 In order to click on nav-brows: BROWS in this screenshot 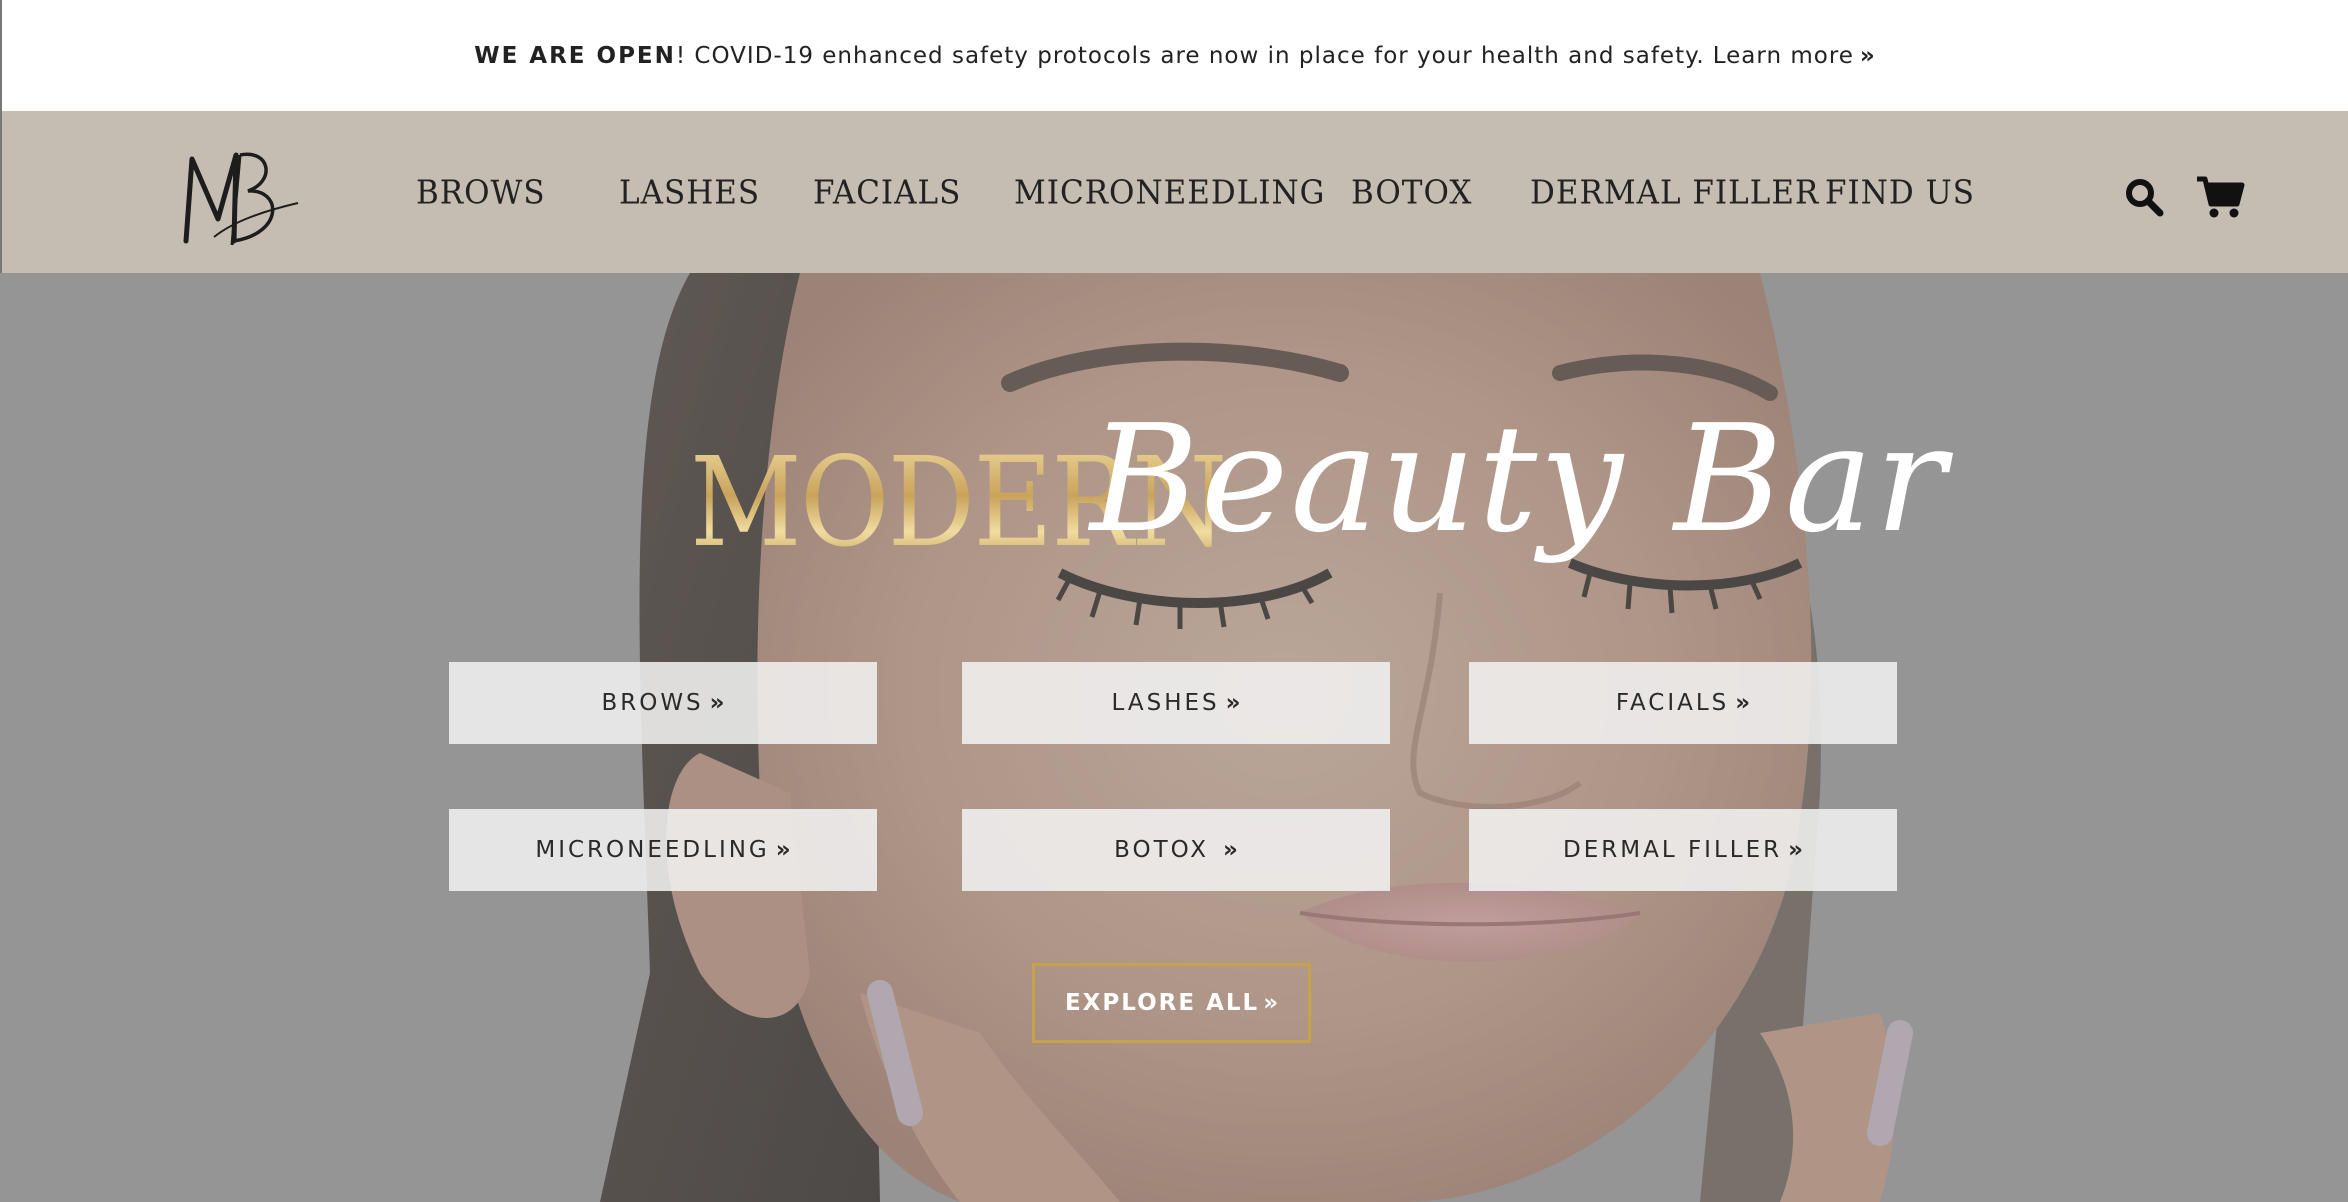, I will do `click(481, 193)`.